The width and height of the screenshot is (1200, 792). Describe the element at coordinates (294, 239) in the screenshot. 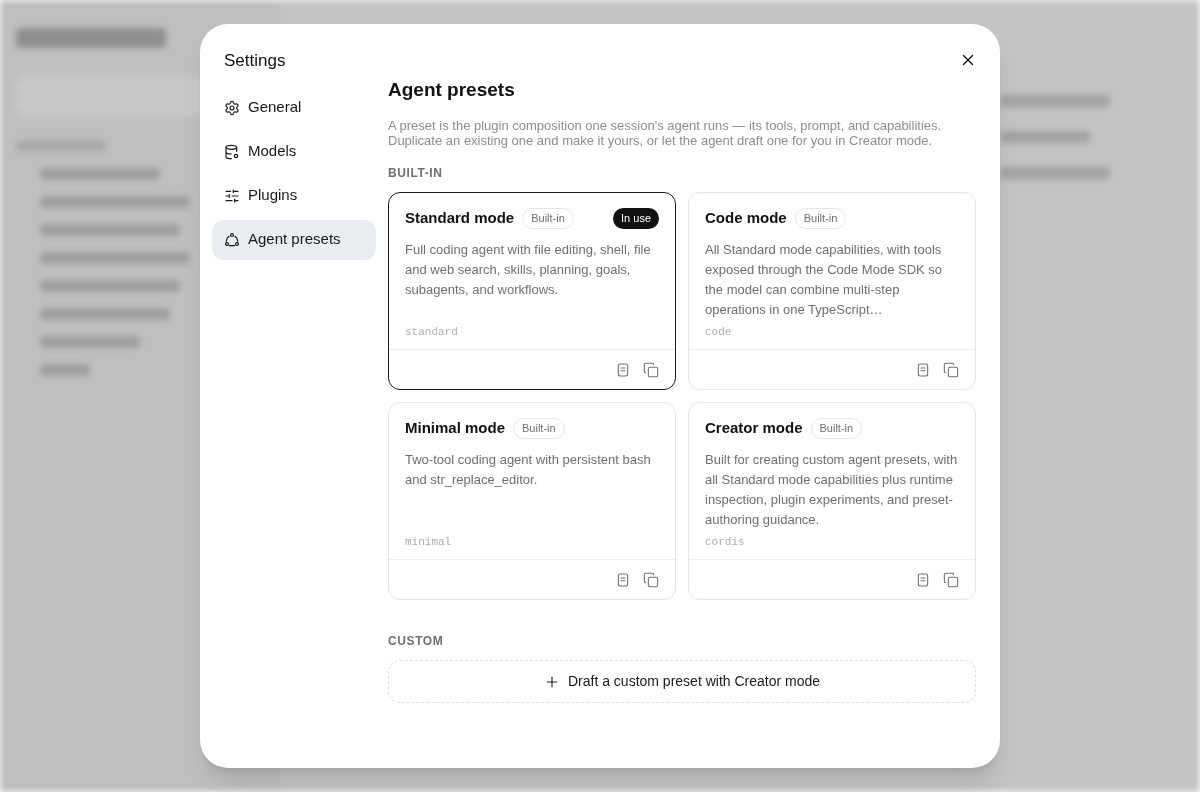

I see `nav-item: Agent presets` at that location.